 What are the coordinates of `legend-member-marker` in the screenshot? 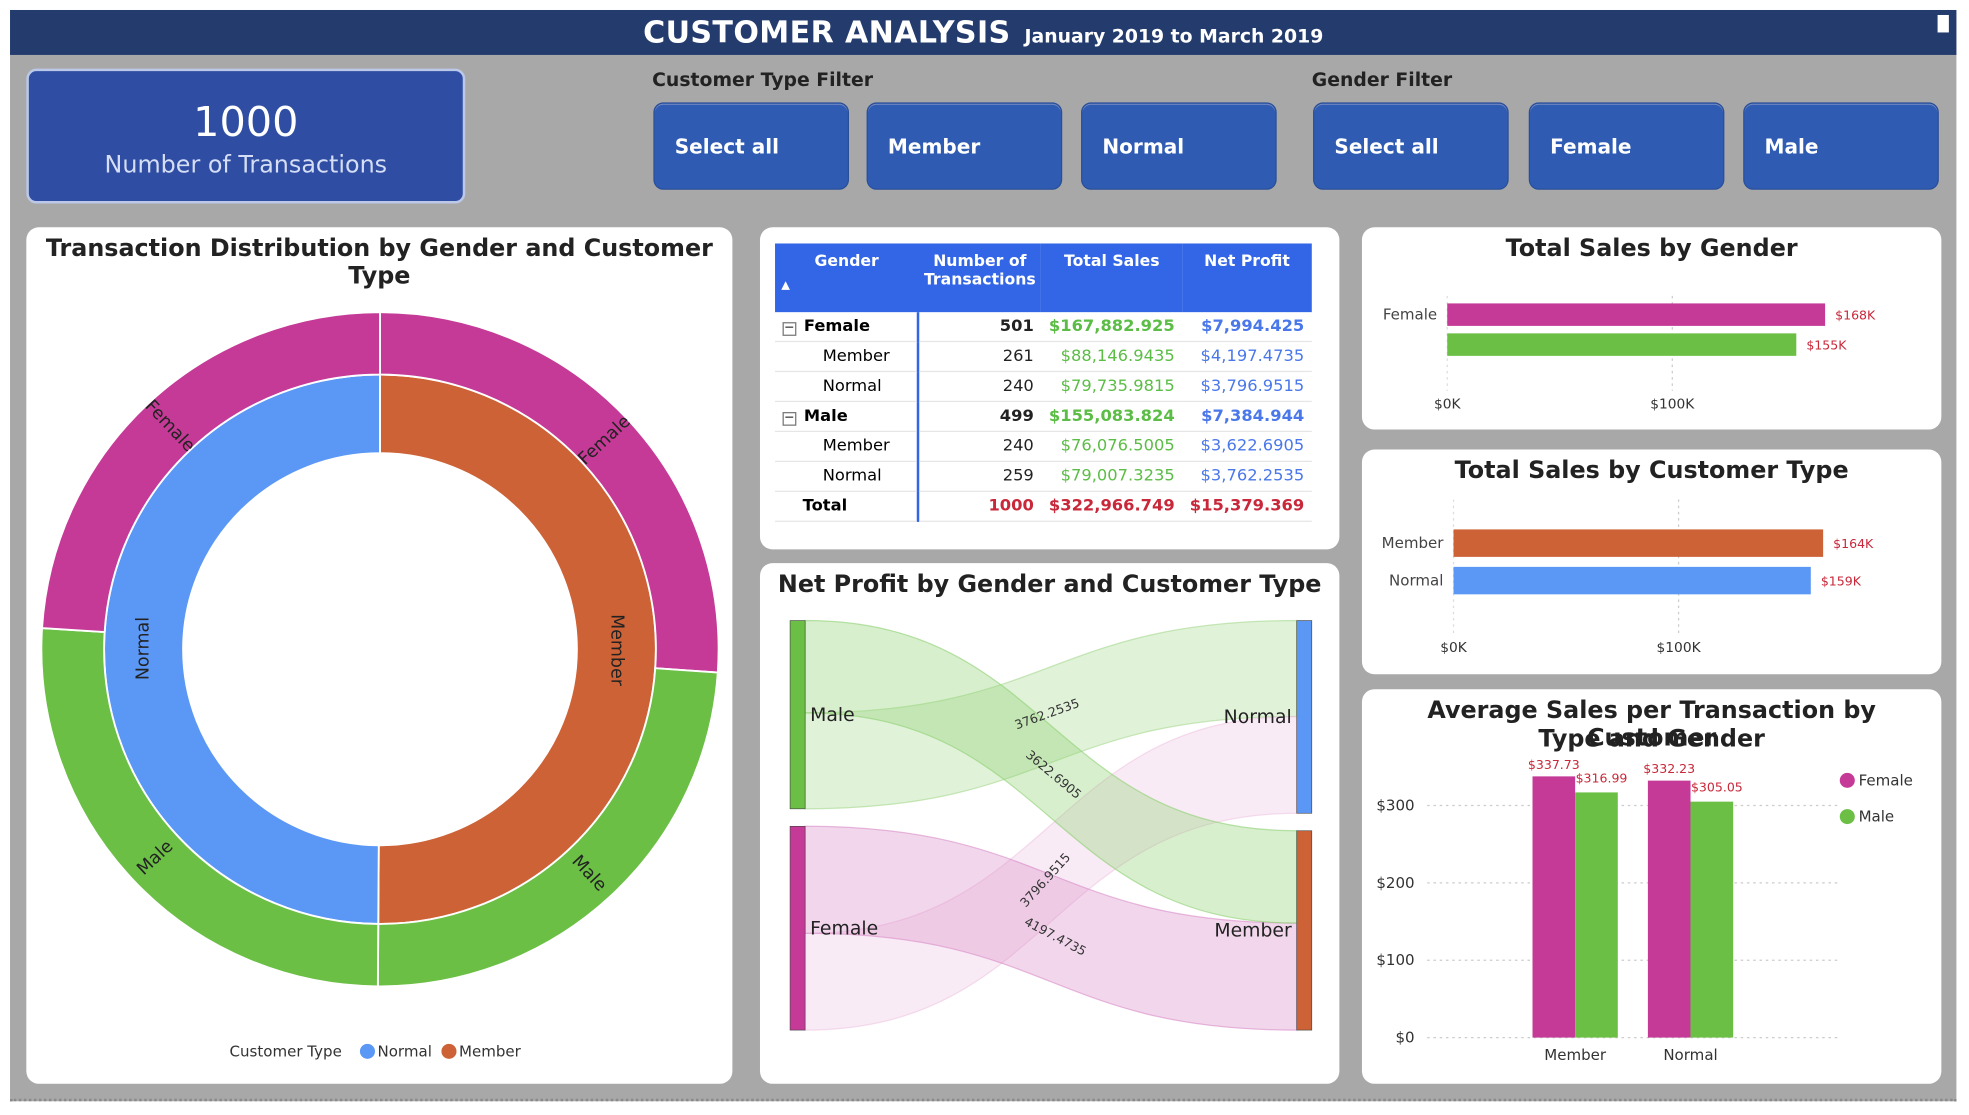 It's located at (449, 1051).